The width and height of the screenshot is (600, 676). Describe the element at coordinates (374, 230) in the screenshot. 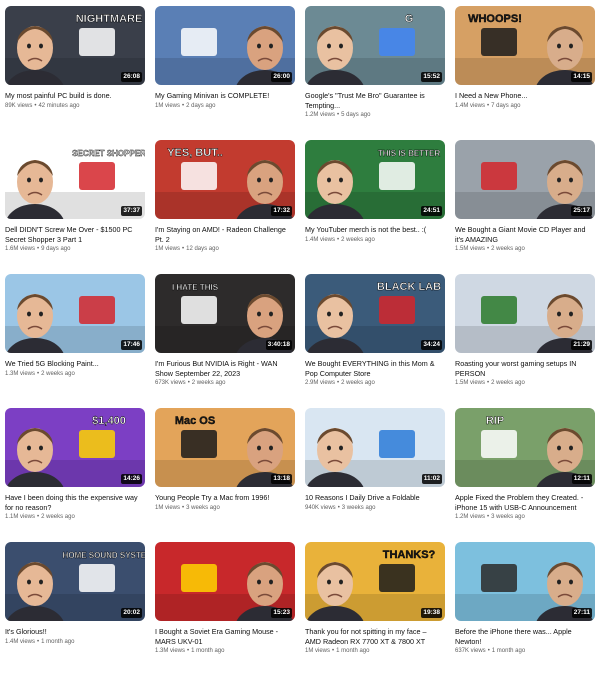

I see `video-title: My YouTuber merch is not the best.. :(` at that location.